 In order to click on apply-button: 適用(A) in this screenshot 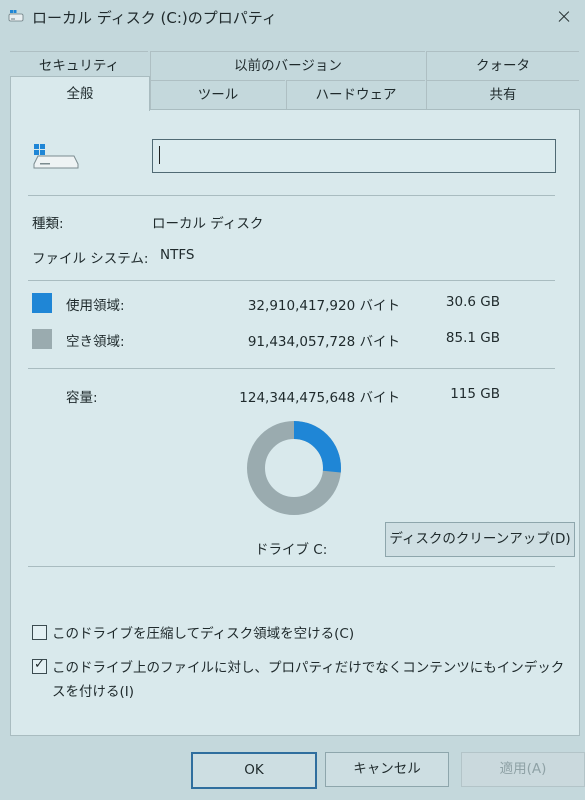, I will do `click(523, 769)`.